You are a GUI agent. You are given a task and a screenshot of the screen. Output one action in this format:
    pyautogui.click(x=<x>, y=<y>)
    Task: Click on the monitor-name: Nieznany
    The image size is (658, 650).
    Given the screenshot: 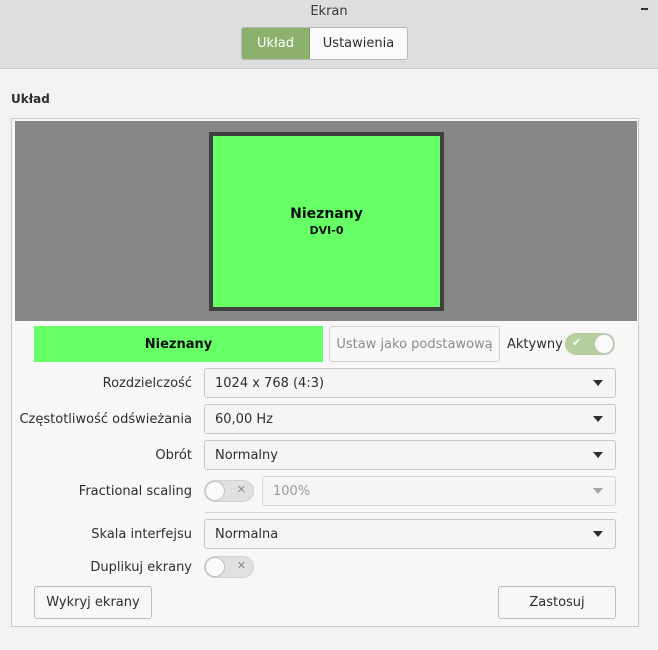 What is the action you would take?
    pyautogui.click(x=326, y=214)
    